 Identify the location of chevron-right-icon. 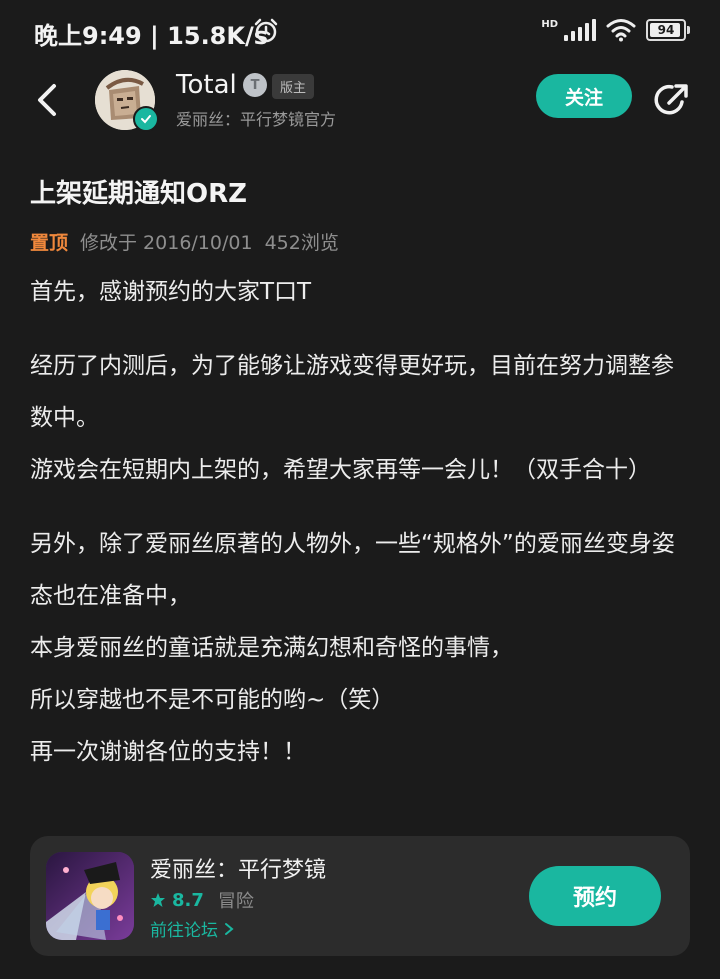
(229, 928).